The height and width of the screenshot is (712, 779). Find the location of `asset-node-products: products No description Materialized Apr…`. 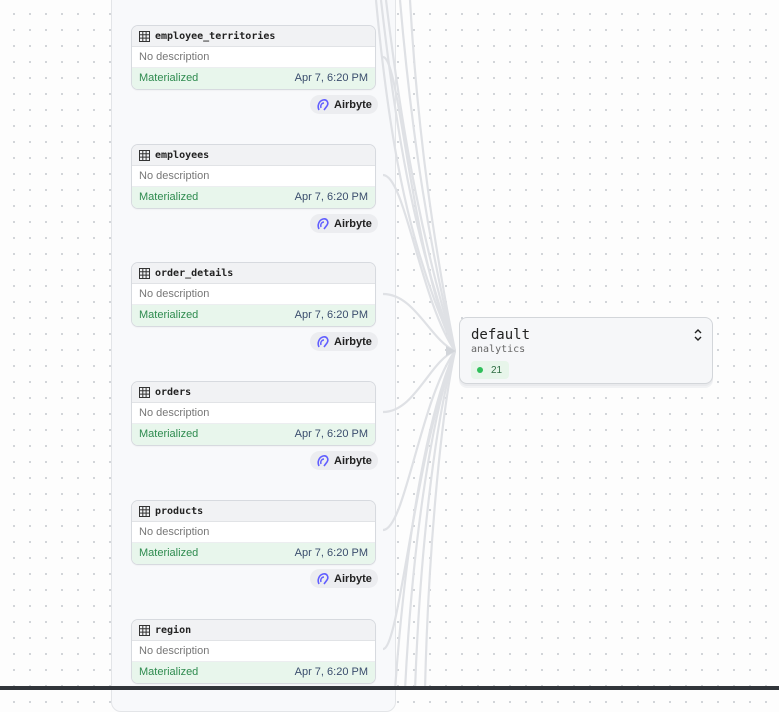

asset-node-products: products No description Materialized Apr… is located at coordinates (253, 532).